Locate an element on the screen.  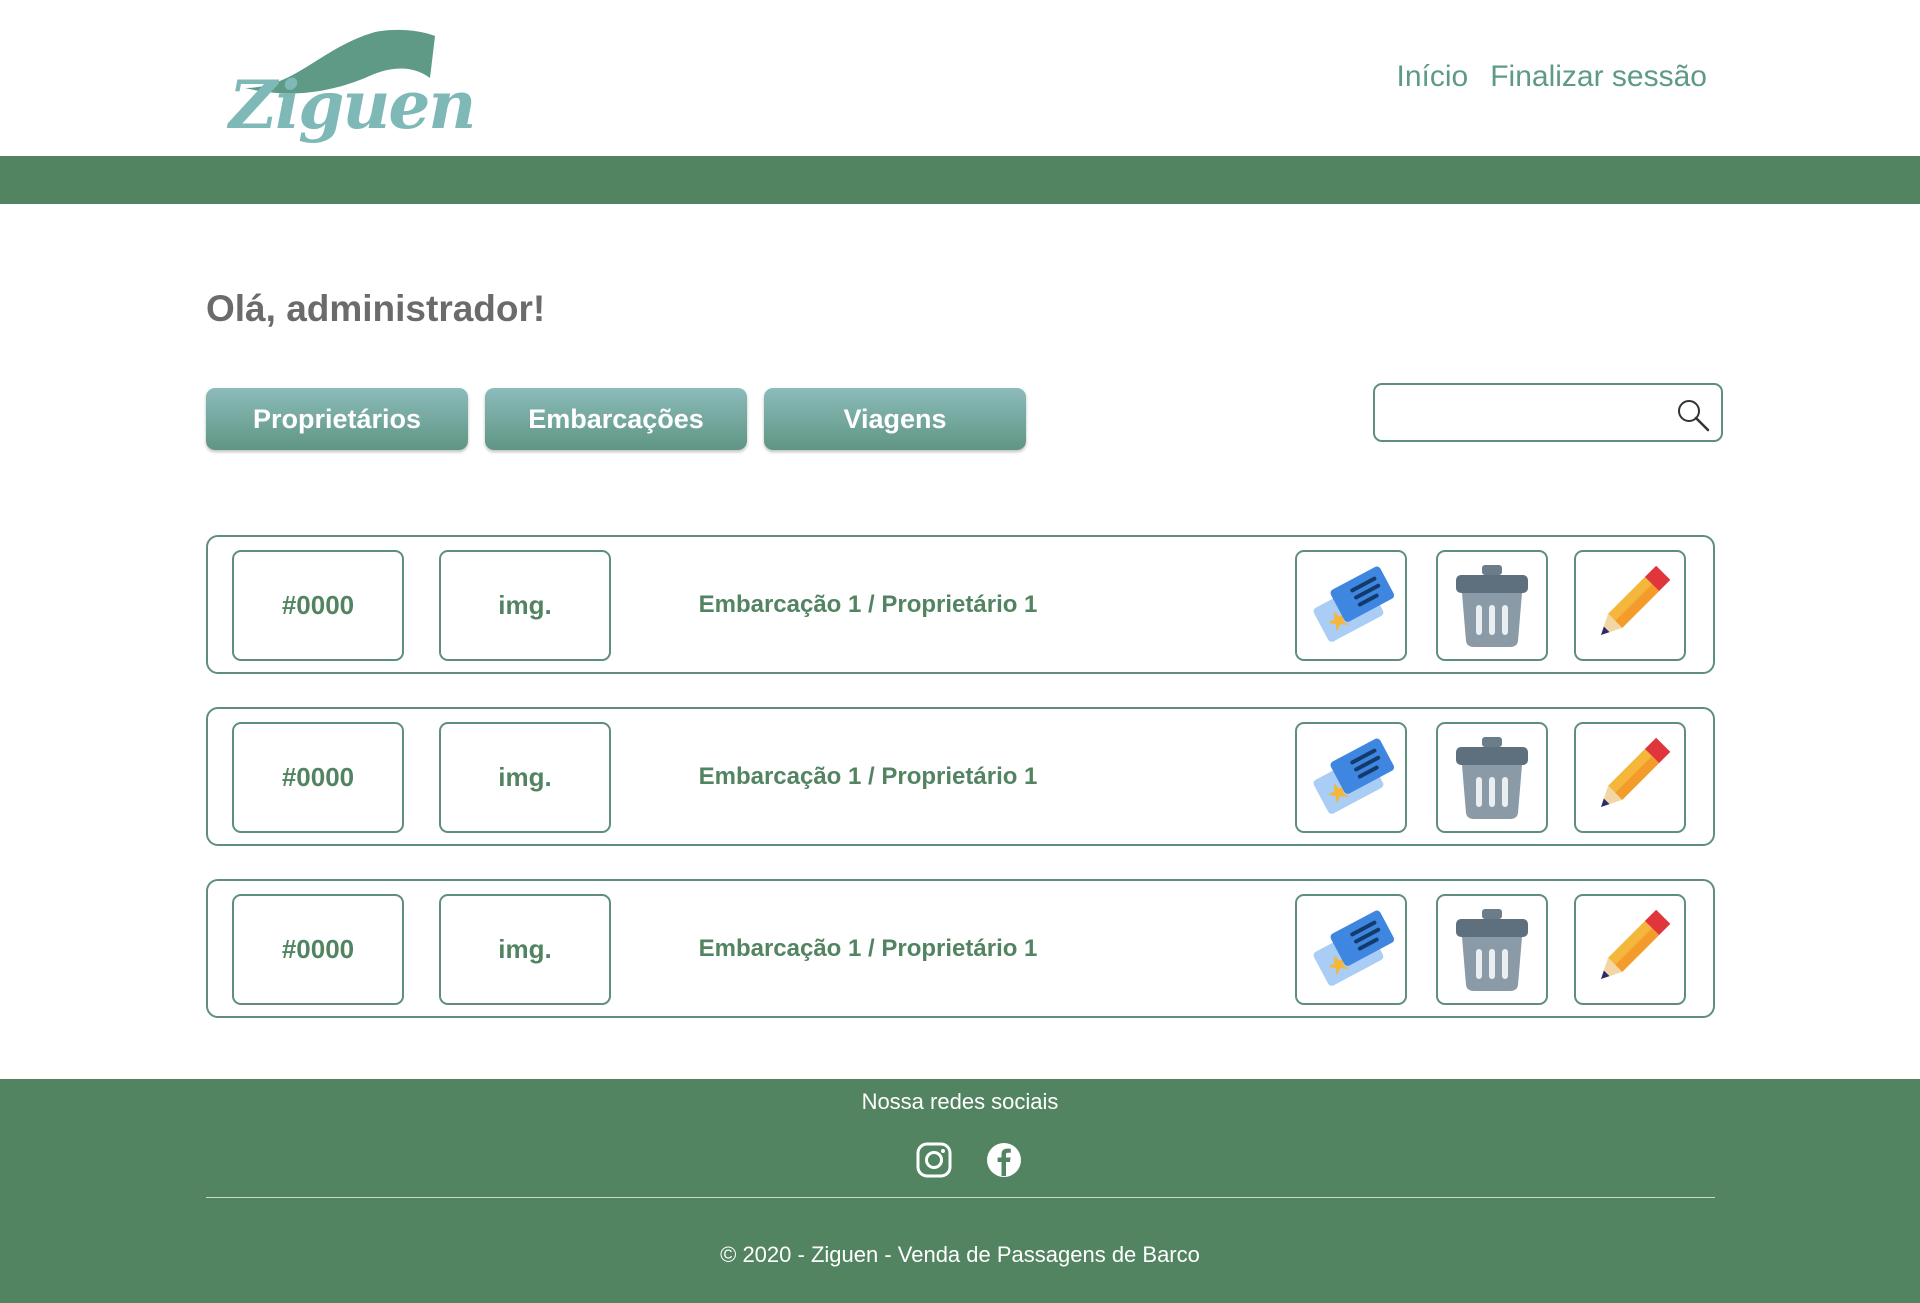
social-heading: Nossa redes sociais is located at coordinates (960, 1101).